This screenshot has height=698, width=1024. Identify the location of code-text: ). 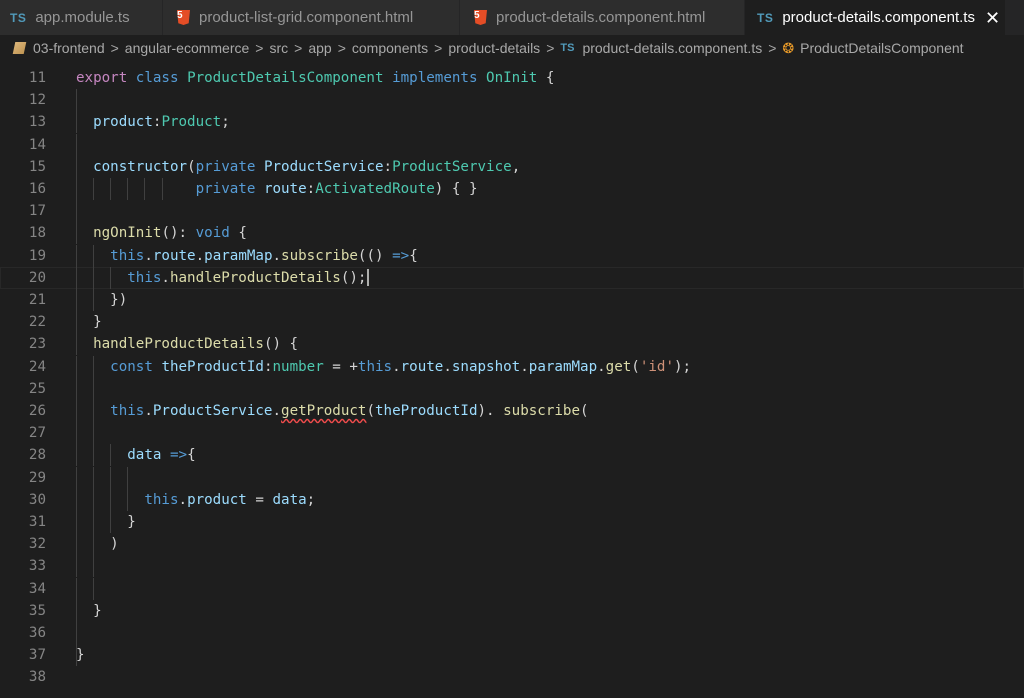
(97, 544).